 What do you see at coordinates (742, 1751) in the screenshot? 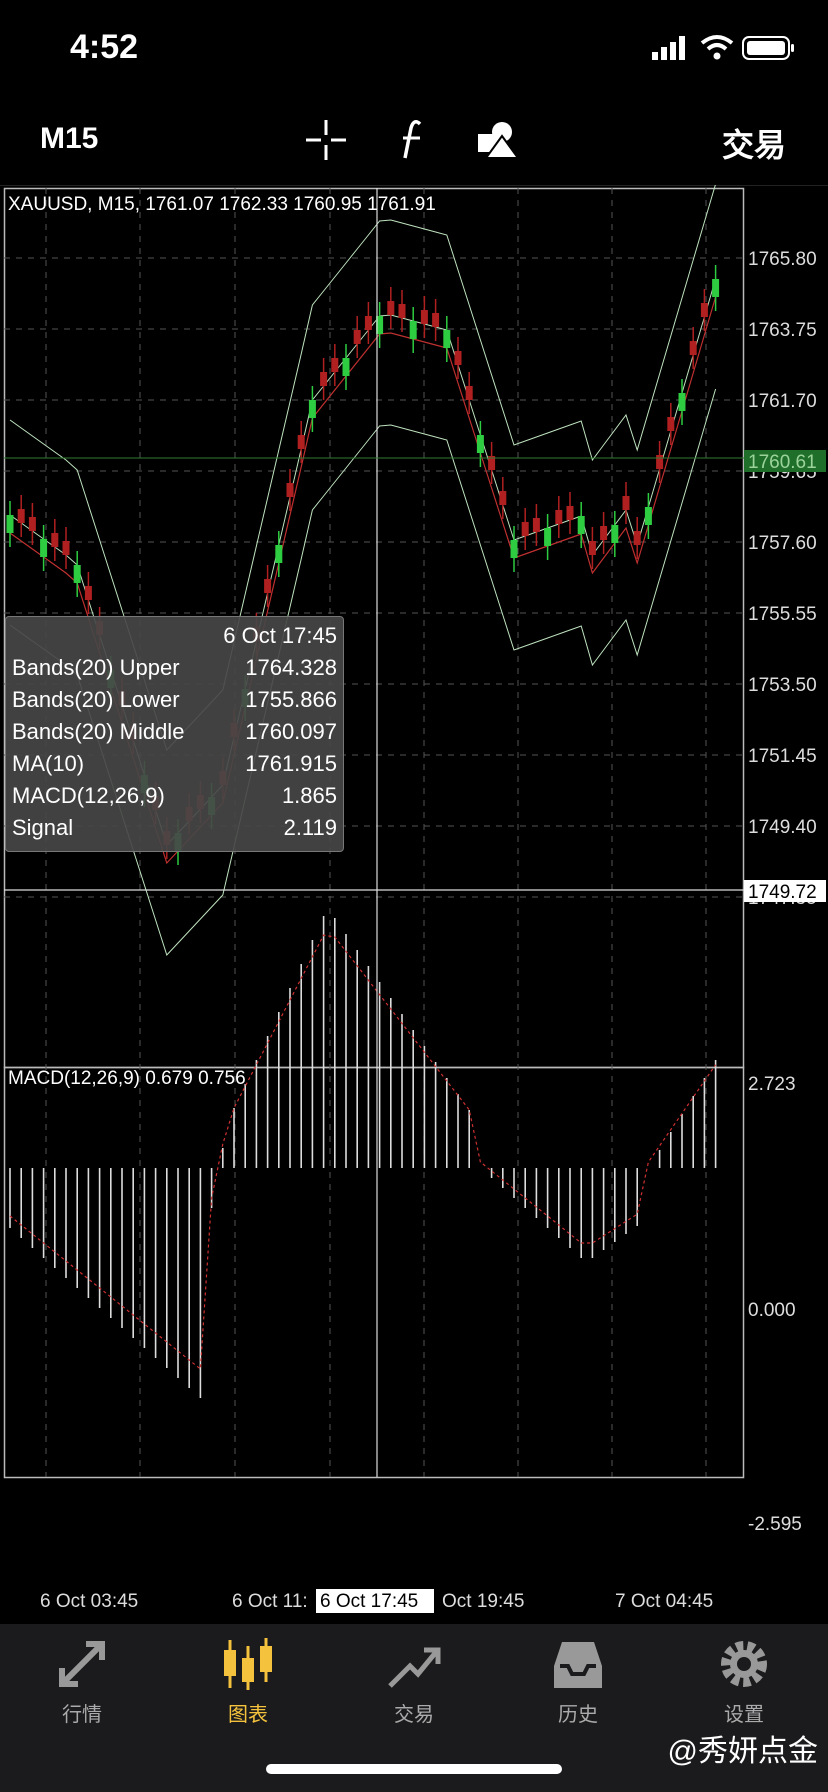
I see `watermark: @秀妍点金` at bounding box center [742, 1751].